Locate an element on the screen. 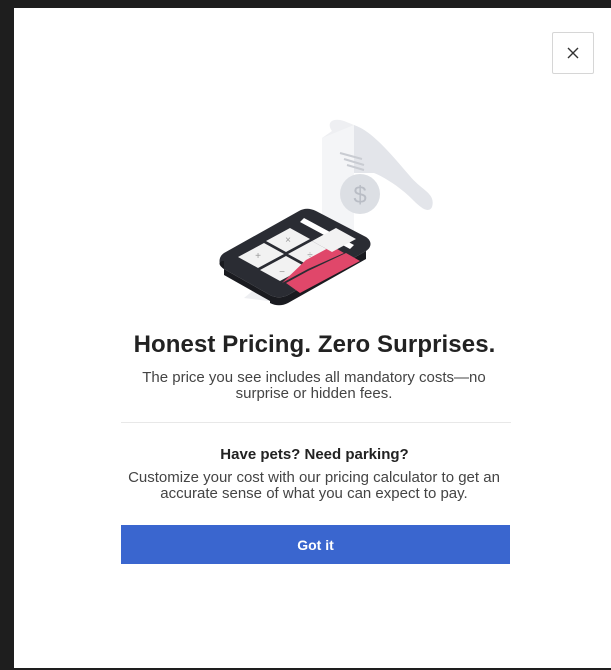 This screenshot has width=611, height=670. dollar-symbol: $ is located at coordinates (359, 195).